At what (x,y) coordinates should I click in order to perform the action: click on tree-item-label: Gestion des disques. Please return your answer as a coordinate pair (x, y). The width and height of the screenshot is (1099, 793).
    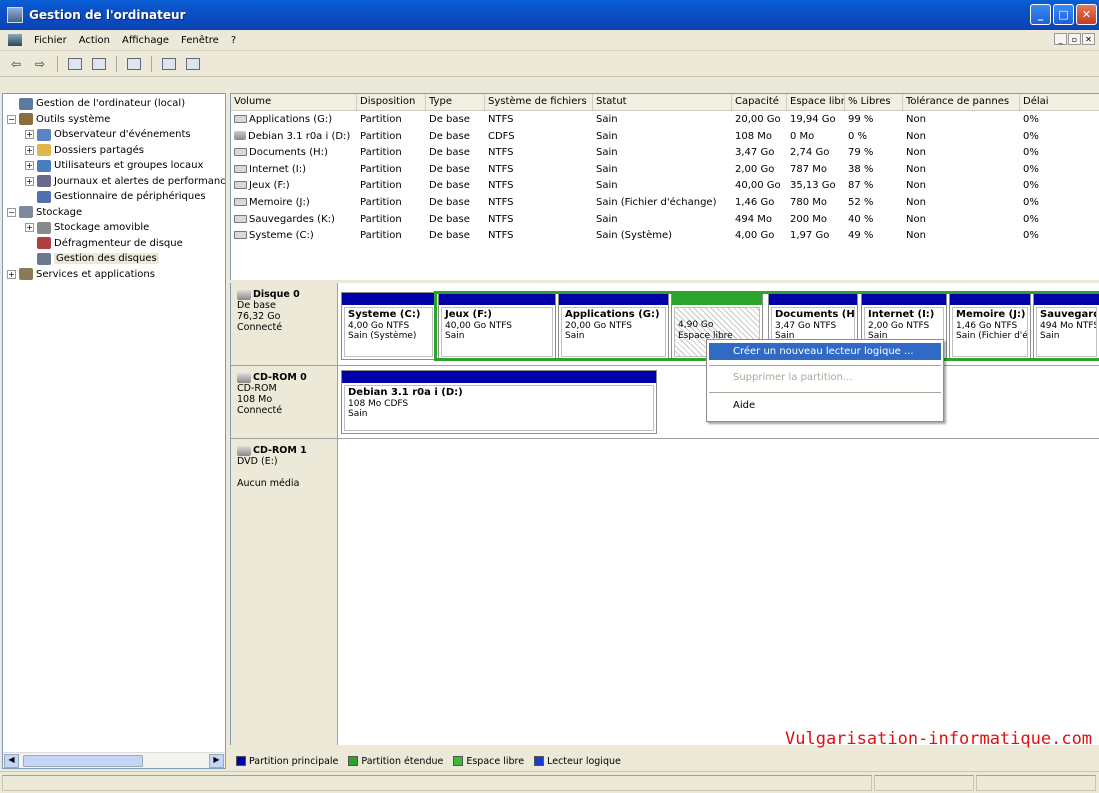
    Looking at the image, I should click on (106, 258).